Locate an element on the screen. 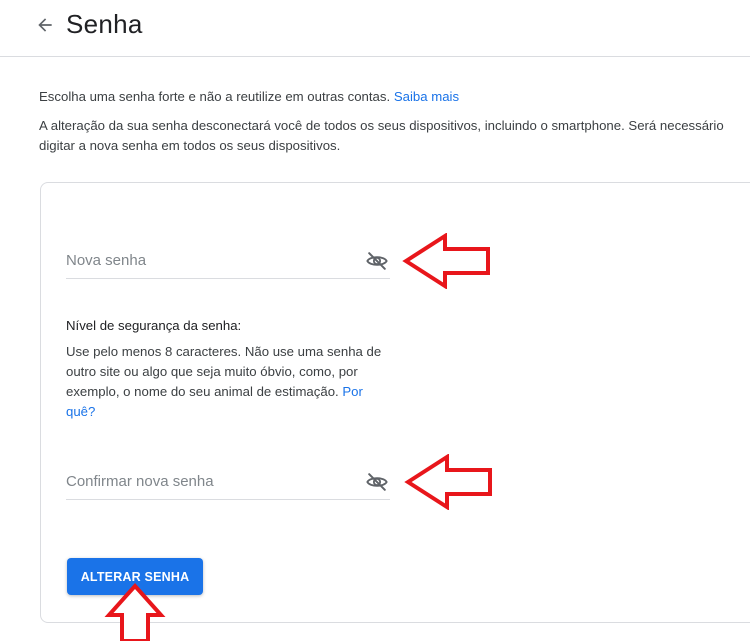 This screenshot has height=641, width=750. toggle-new-password-visibility is located at coordinates (377, 261).